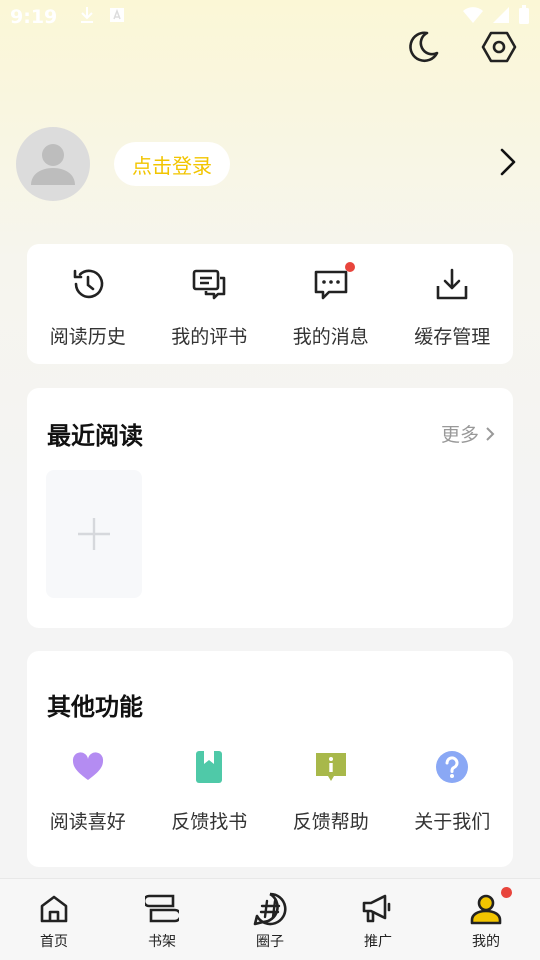 The width and height of the screenshot is (540, 960). Describe the element at coordinates (330, 822) in the screenshot. I see `other-item-label: 反馈帮助` at that location.